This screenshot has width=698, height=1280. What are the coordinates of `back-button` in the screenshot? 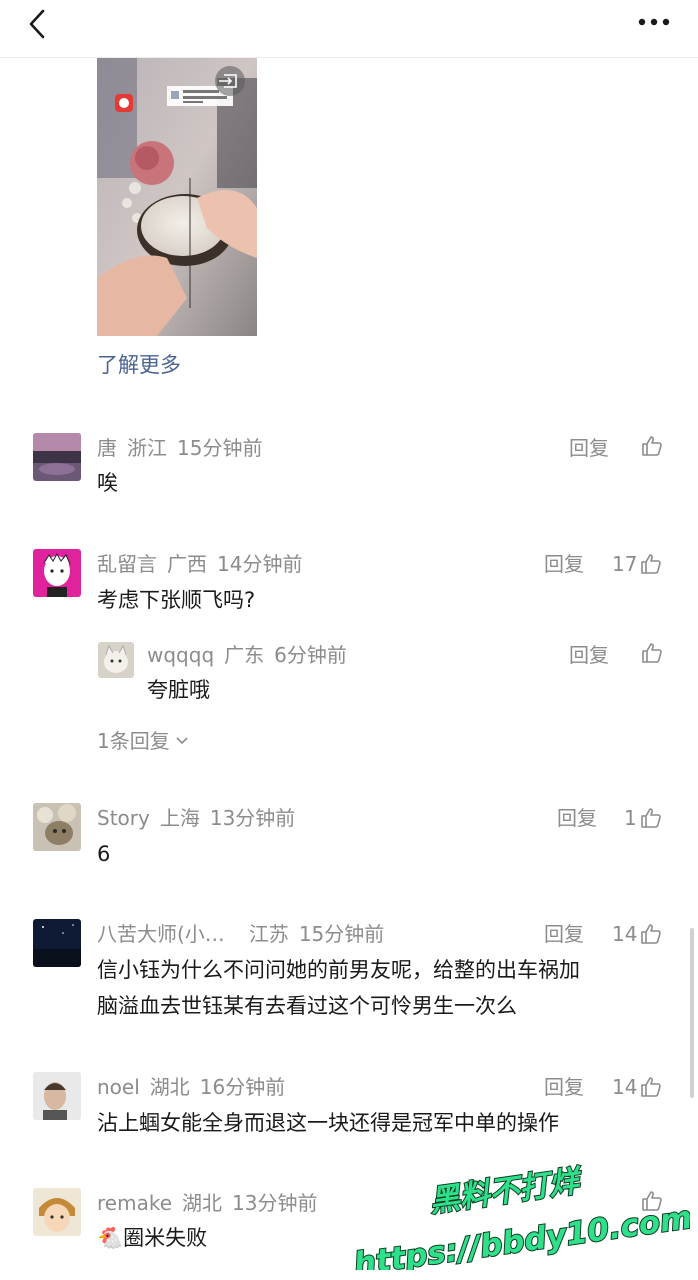 It's located at (37, 24).